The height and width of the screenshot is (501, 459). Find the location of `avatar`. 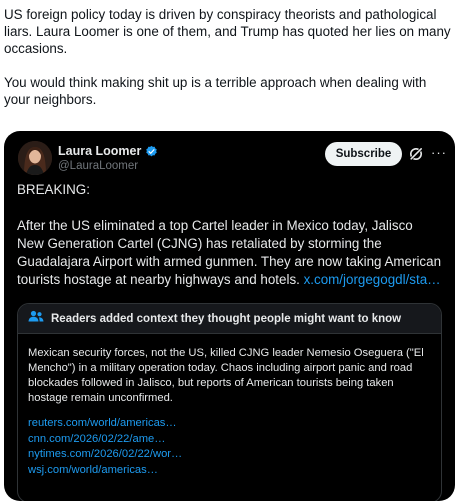

avatar is located at coordinates (35, 158).